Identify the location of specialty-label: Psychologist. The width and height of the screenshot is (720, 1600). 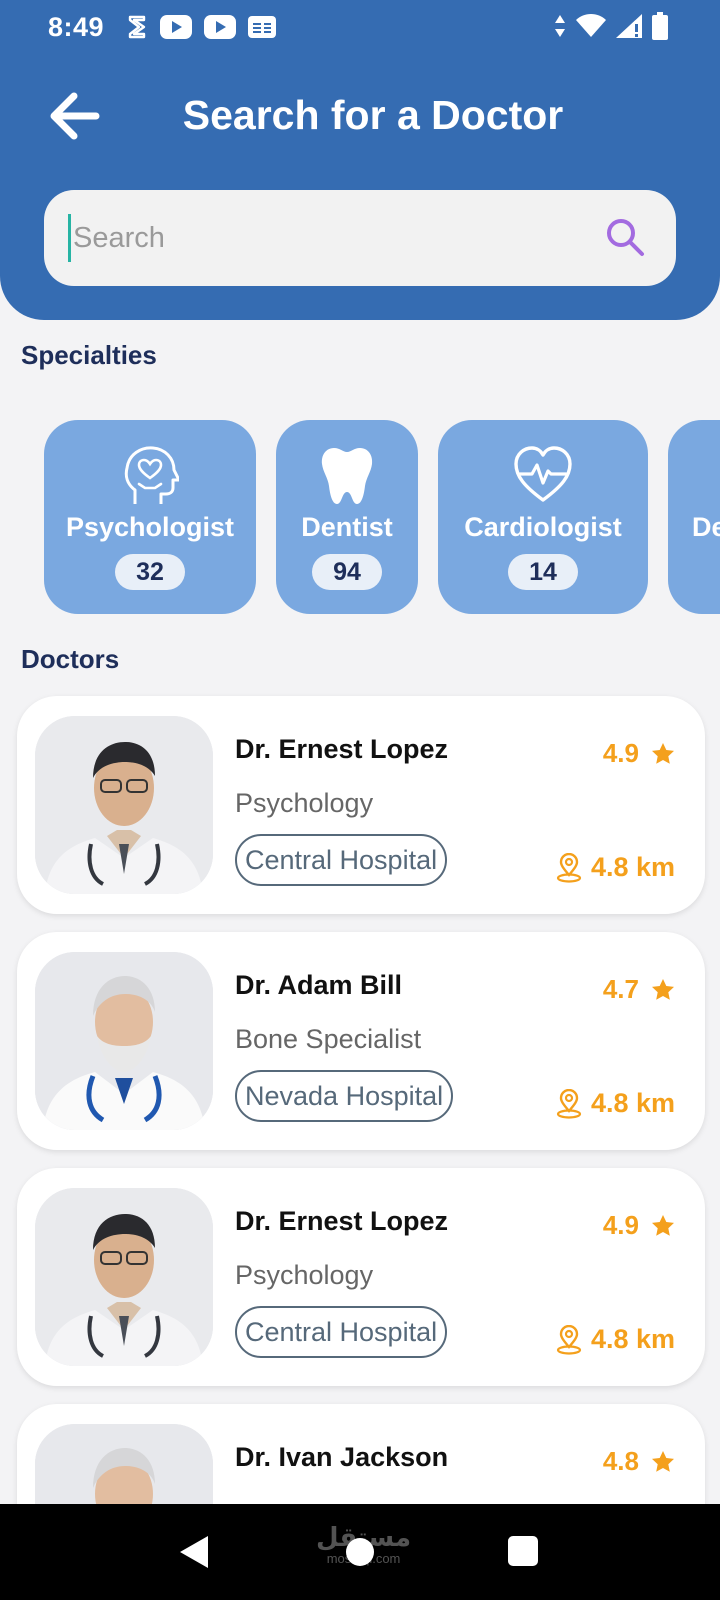
(150, 527).